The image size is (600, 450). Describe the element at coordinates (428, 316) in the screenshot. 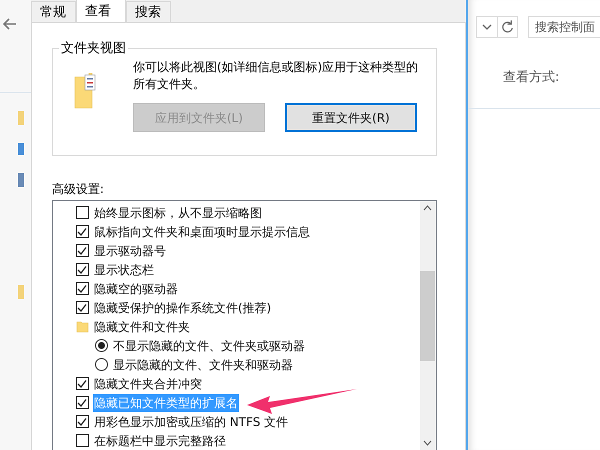

I see `scrollbar-thumb` at that location.